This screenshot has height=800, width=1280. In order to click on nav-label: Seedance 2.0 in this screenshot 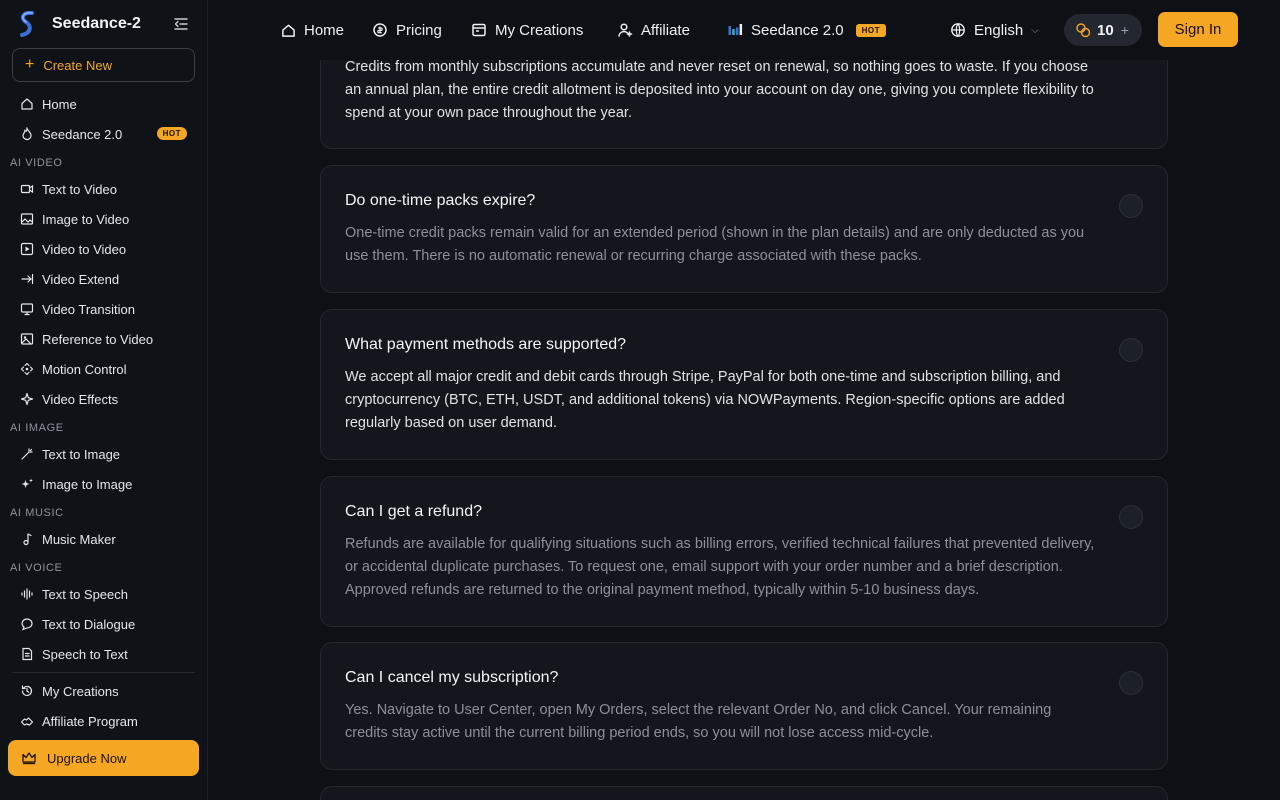, I will do `click(797, 30)`.